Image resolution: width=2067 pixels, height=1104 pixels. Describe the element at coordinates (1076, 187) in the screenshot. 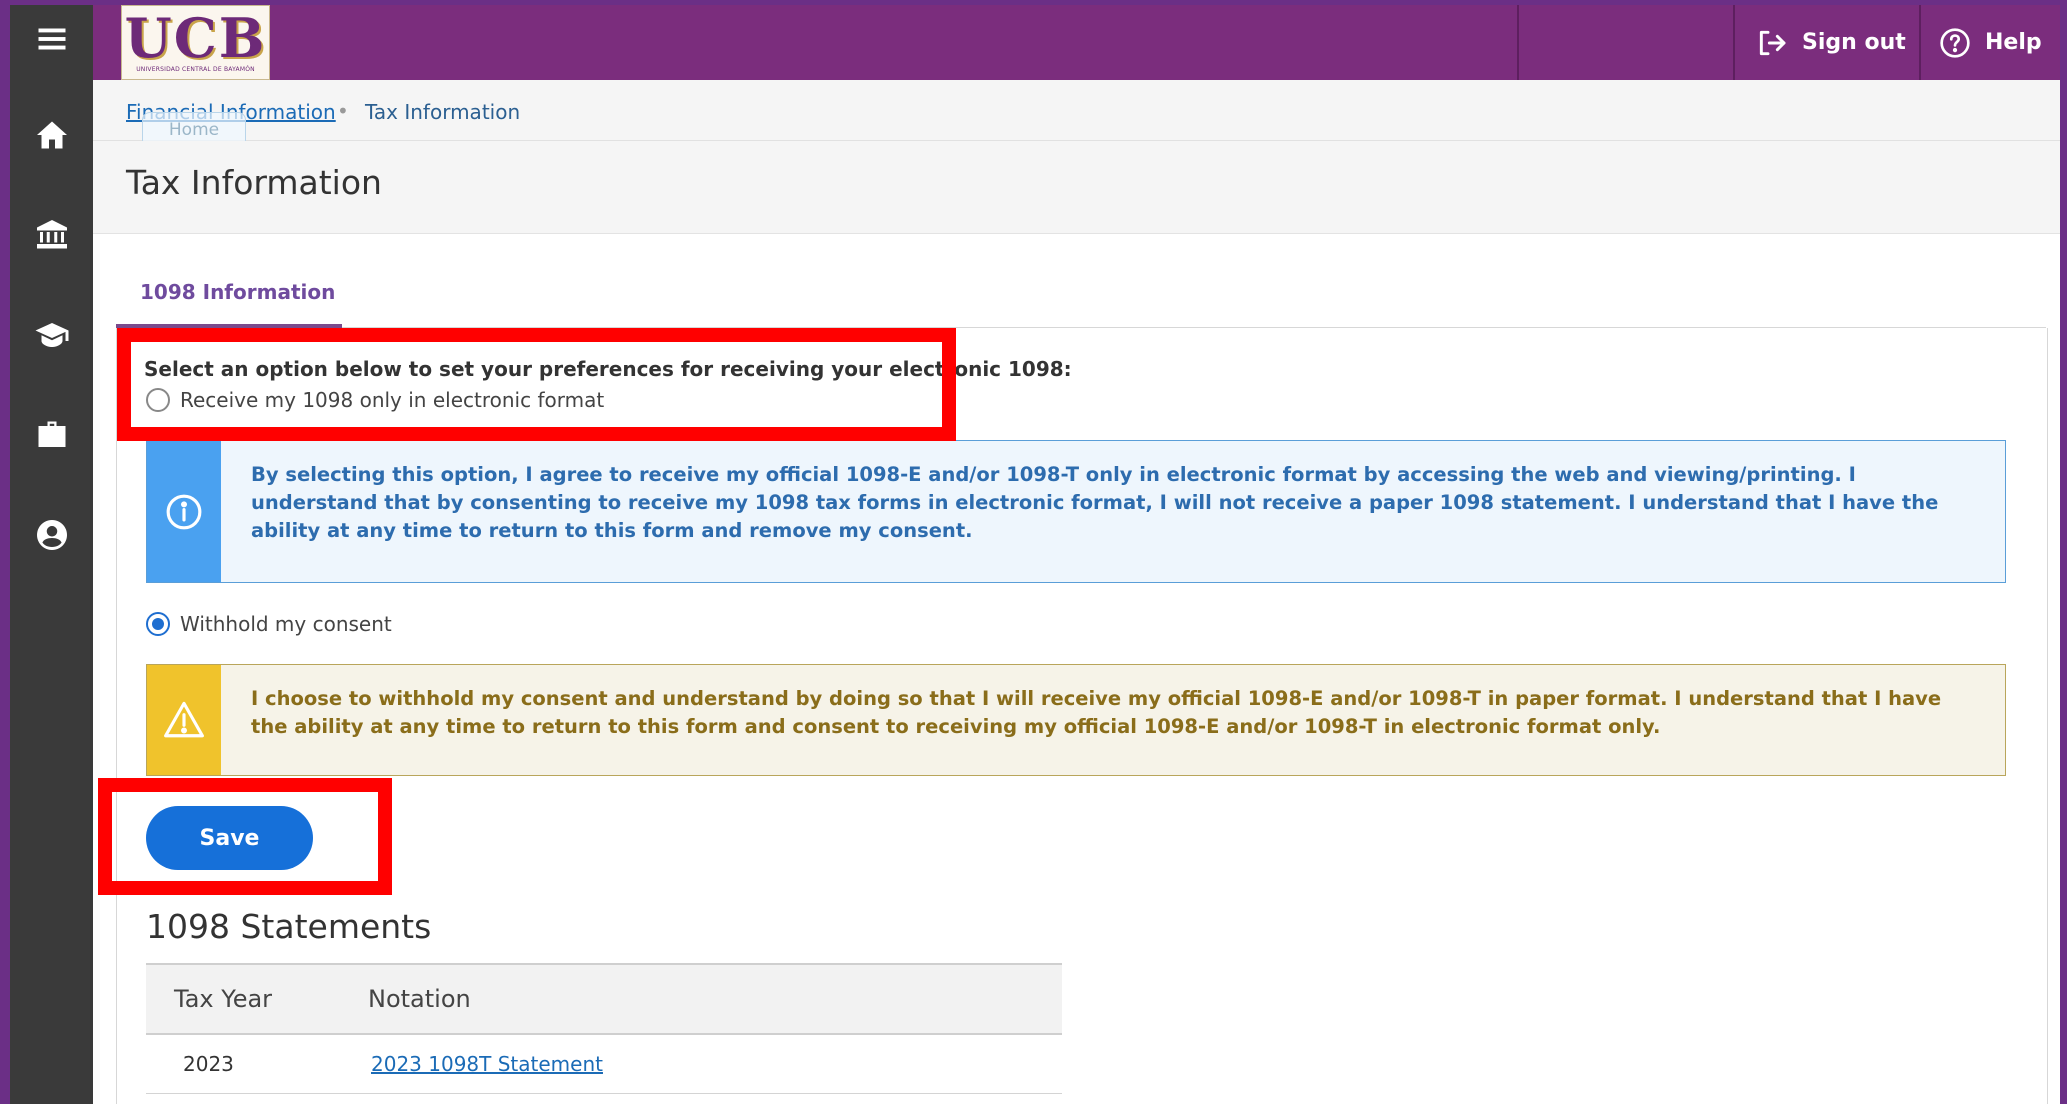

I see `page-header: Tax Information` at that location.